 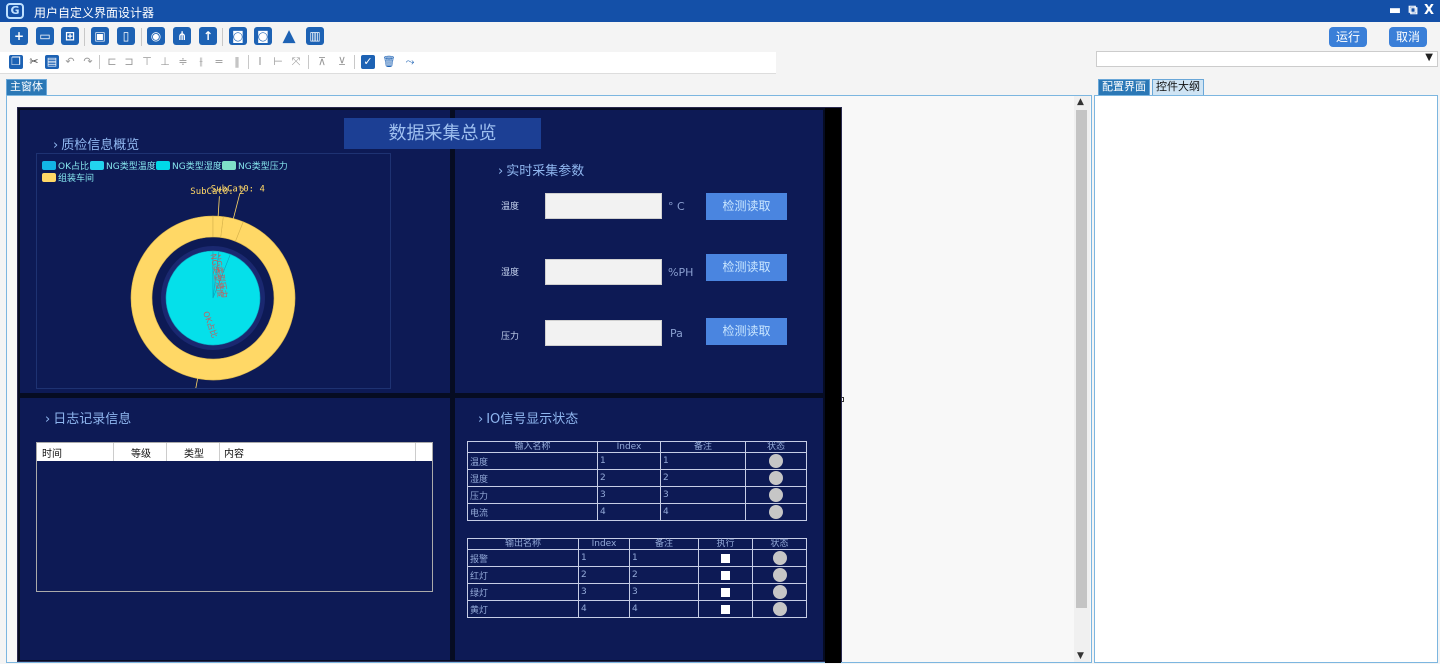 I want to click on redo-icon: ↷, so click(x=88, y=62).